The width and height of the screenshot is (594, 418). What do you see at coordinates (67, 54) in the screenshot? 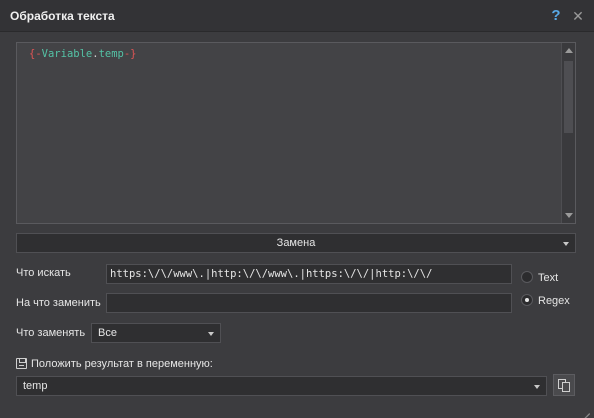
I see `token-variable: Variable` at bounding box center [67, 54].